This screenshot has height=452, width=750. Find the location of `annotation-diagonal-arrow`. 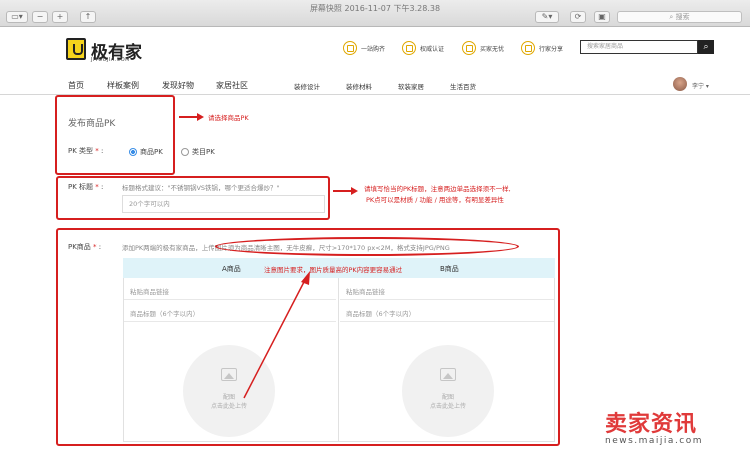

annotation-diagonal-arrow is located at coordinates (276, 335).